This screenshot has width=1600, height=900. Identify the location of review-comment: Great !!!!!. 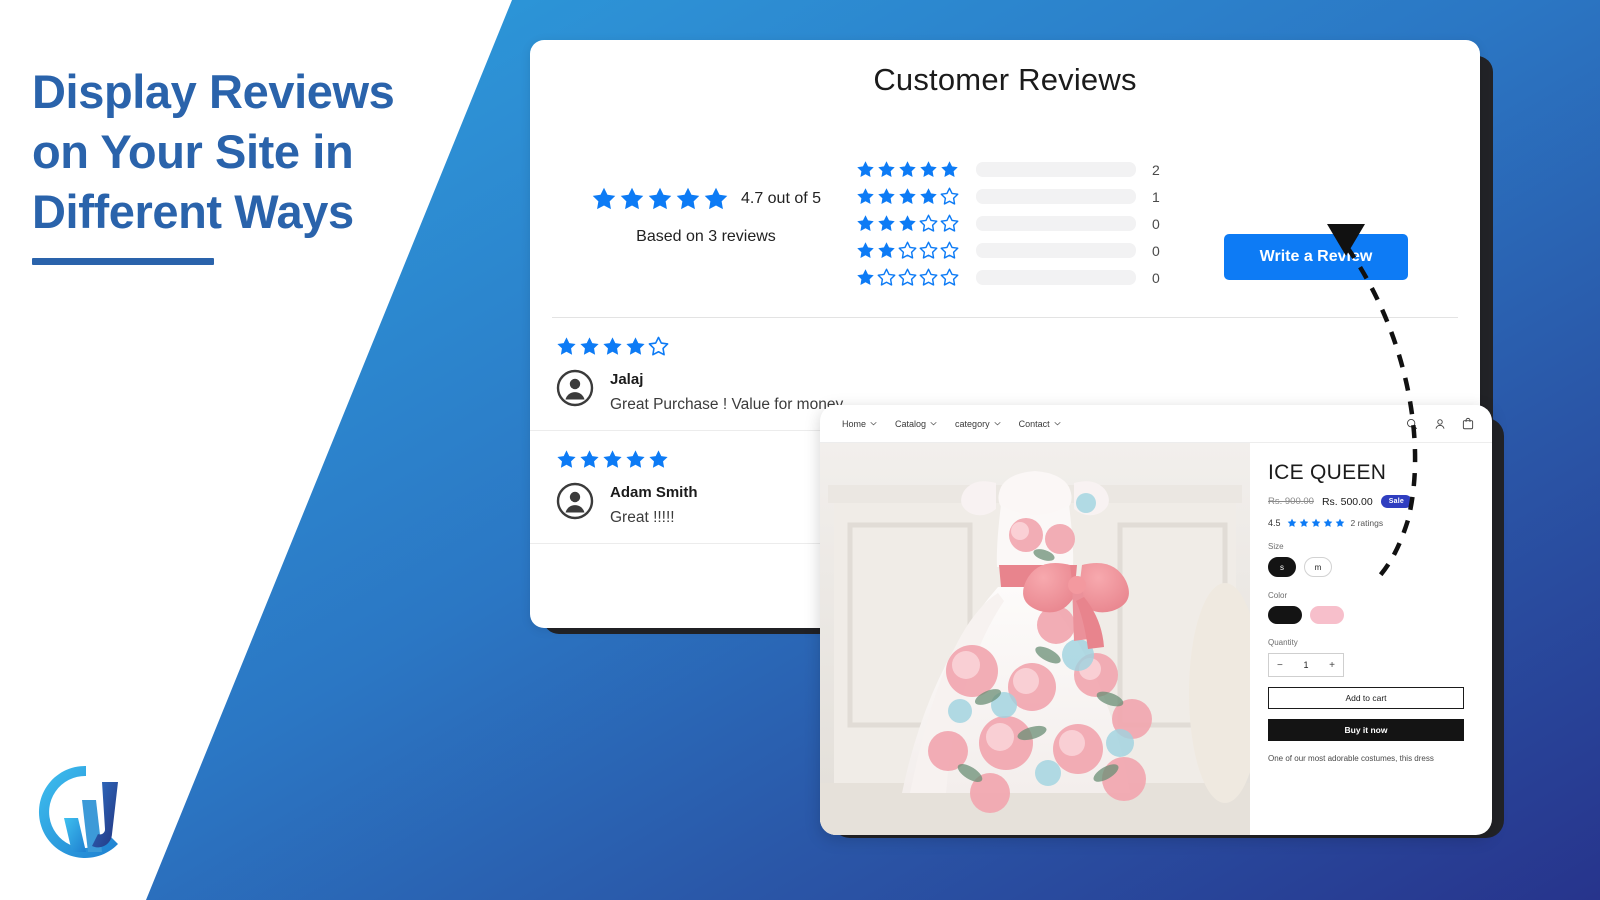
(642, 517).